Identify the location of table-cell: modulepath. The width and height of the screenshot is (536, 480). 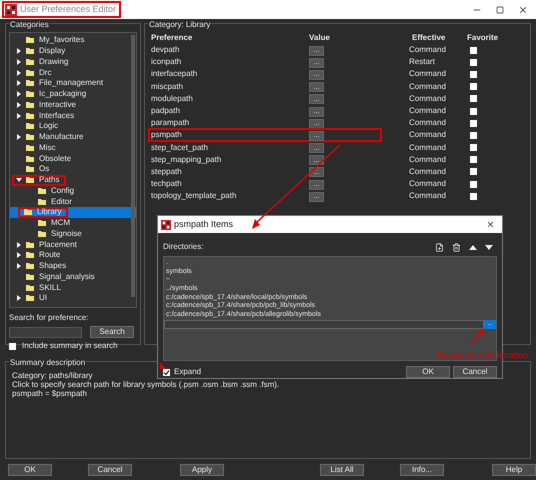
(172, 98).